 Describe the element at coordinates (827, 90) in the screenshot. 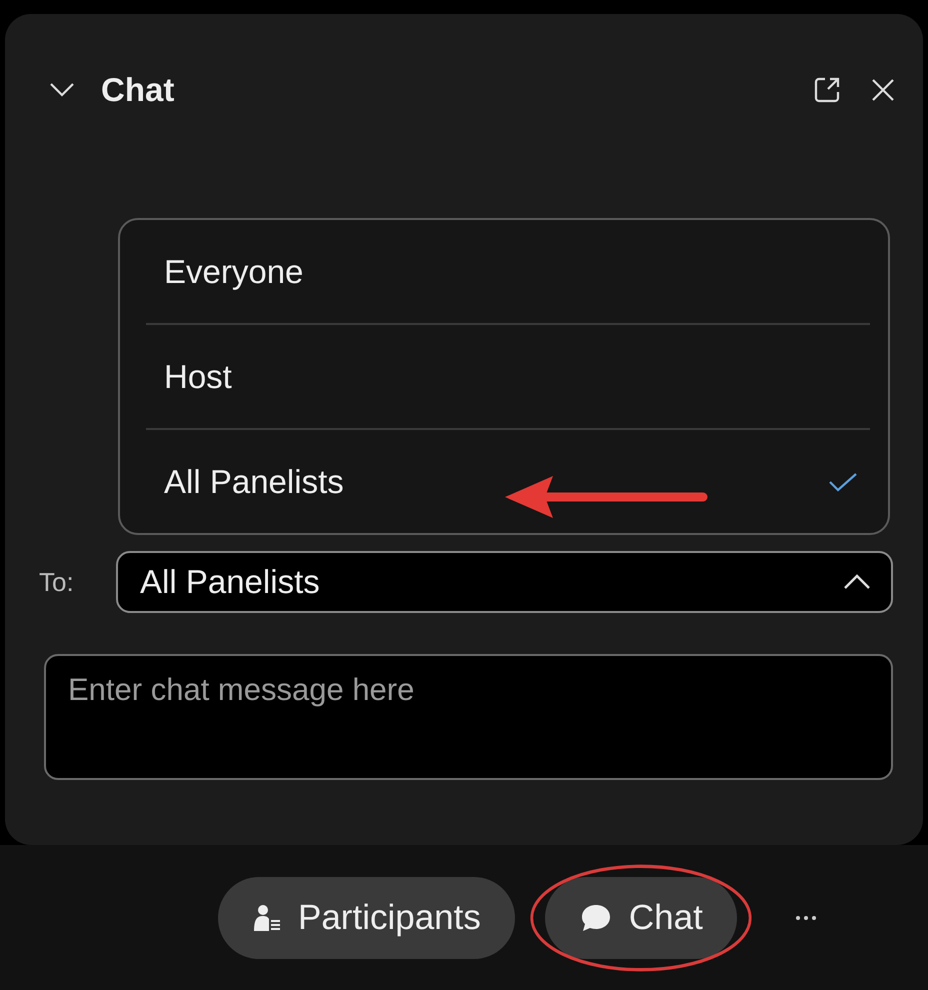

I see `pop-out-icon` at that location.